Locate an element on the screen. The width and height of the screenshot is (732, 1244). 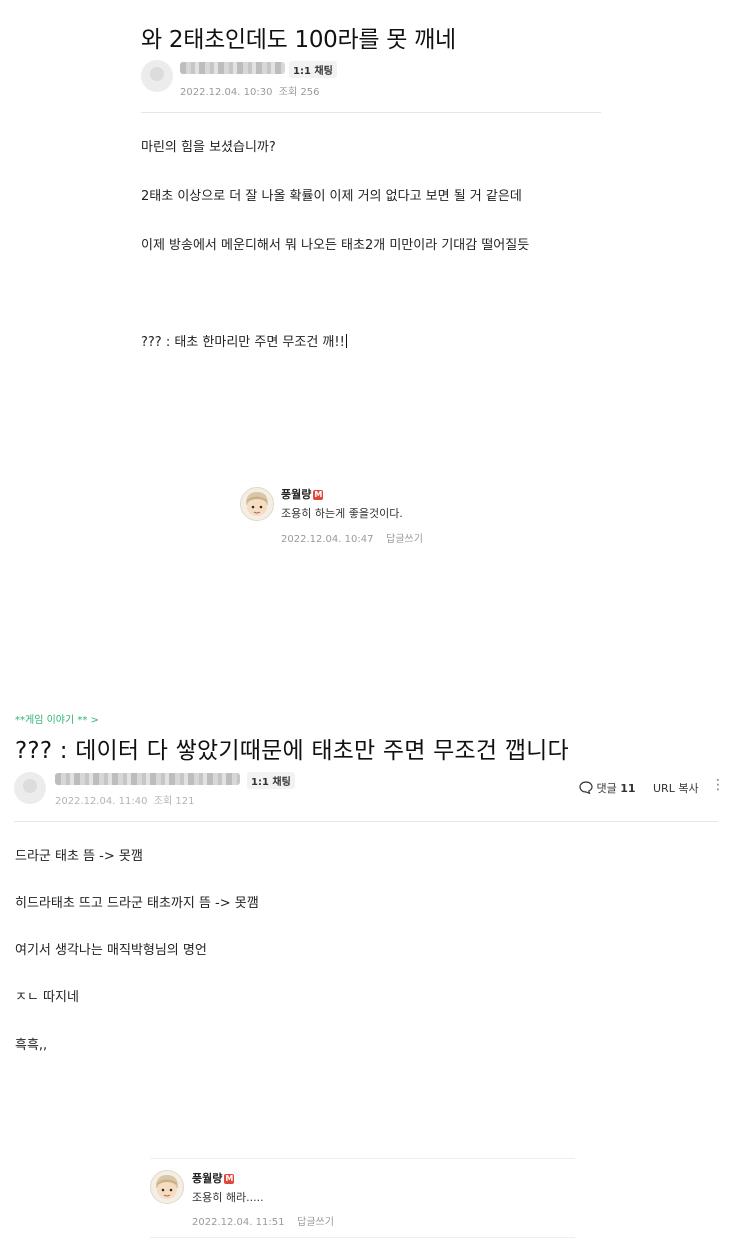
post-line-text: ??? : 태초 한마리만 주면 무조건 깨!! is located at coordinates (243, 342).